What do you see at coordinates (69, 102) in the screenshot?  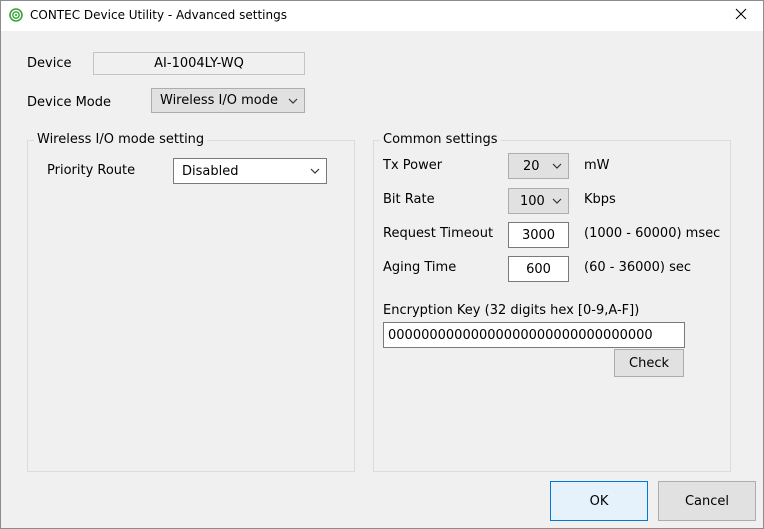 I see `device-mode-label: Device Mode` at bounding box center [69, 102].